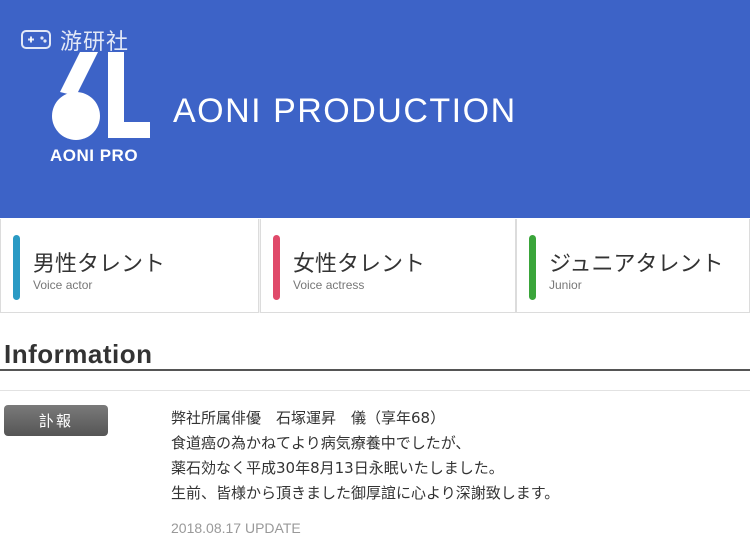 This screenshot has height=552, width=750. Describe the element at coordinates (345, 111) in the screenshot. I see `brand-name: AONI PRODUCTION` at that location.